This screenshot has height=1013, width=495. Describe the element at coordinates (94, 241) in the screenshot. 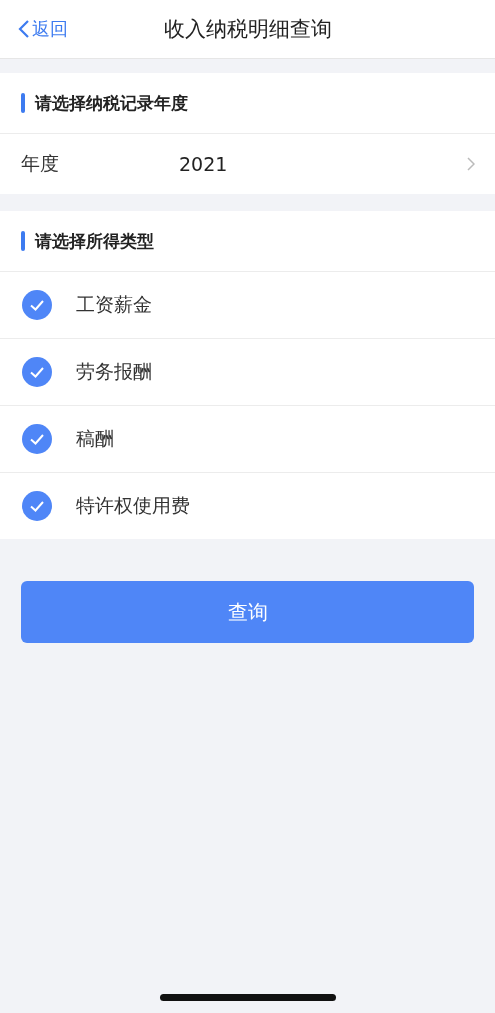

I see `section-heading: 请选择所得类型` at that location.